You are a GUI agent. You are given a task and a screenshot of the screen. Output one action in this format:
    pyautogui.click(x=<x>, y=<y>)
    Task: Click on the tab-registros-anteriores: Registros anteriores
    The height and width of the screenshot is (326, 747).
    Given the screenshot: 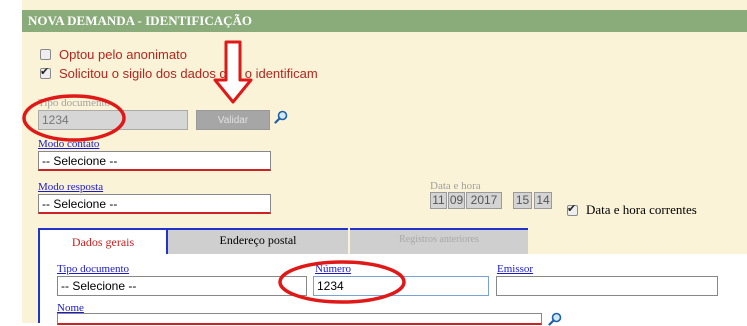 What is the action you would take?
    pyautogui.click(x=439, y=241)
    